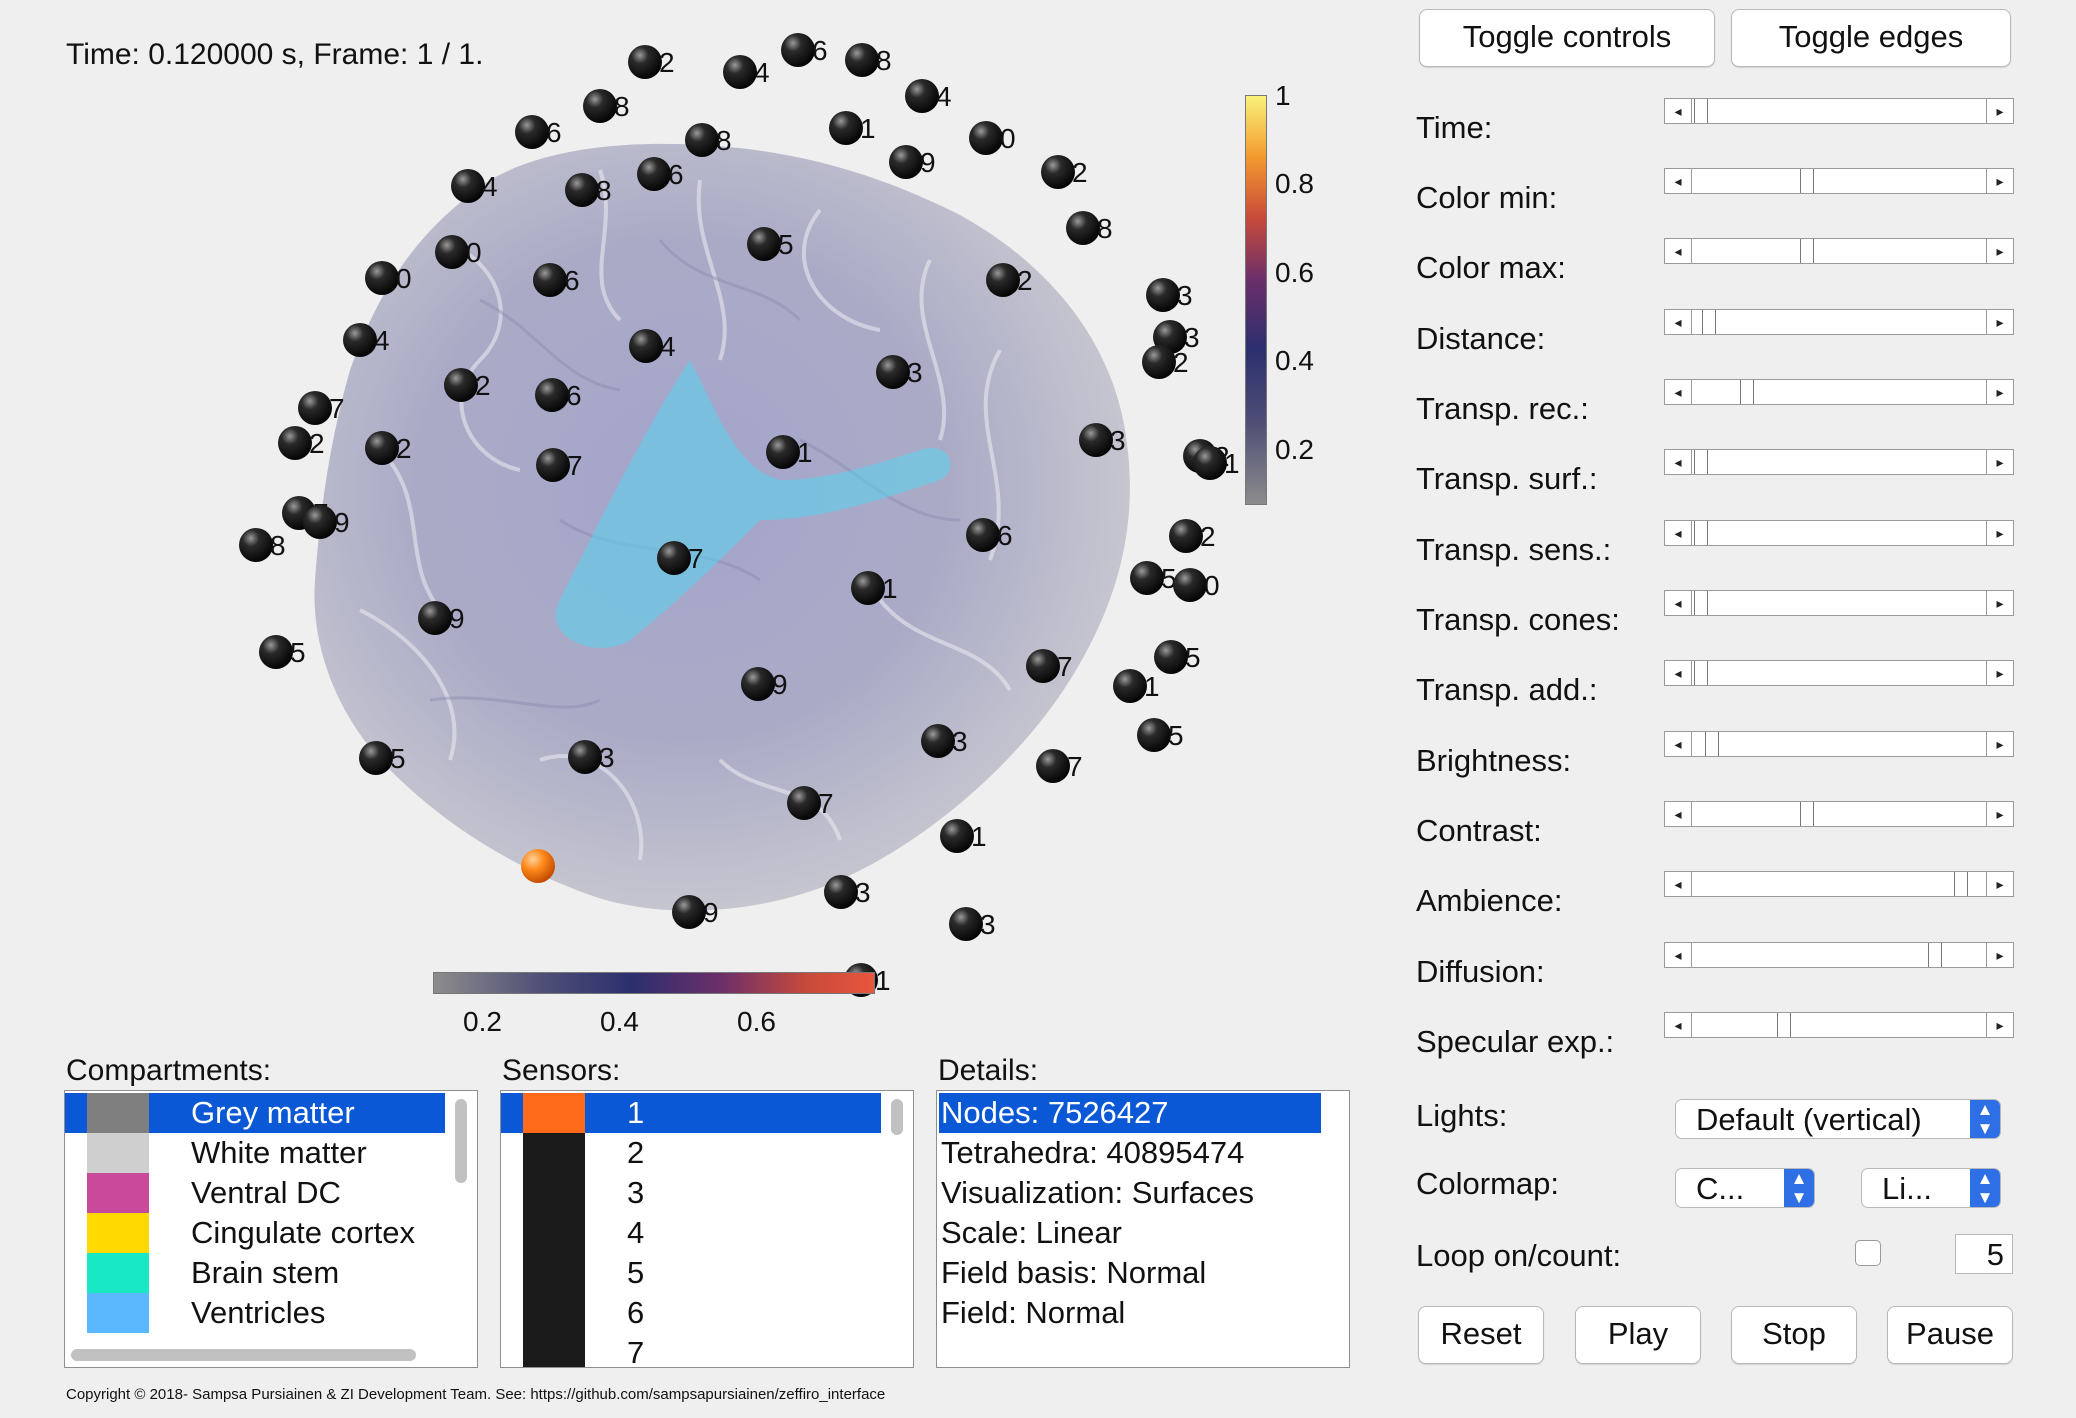  I want to click on colormap-dropdown: C... ▲ ▼, so click(1745, 1188).